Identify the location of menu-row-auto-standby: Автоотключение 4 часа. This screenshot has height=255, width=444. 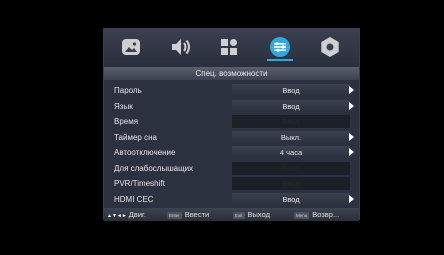
(233, 153).